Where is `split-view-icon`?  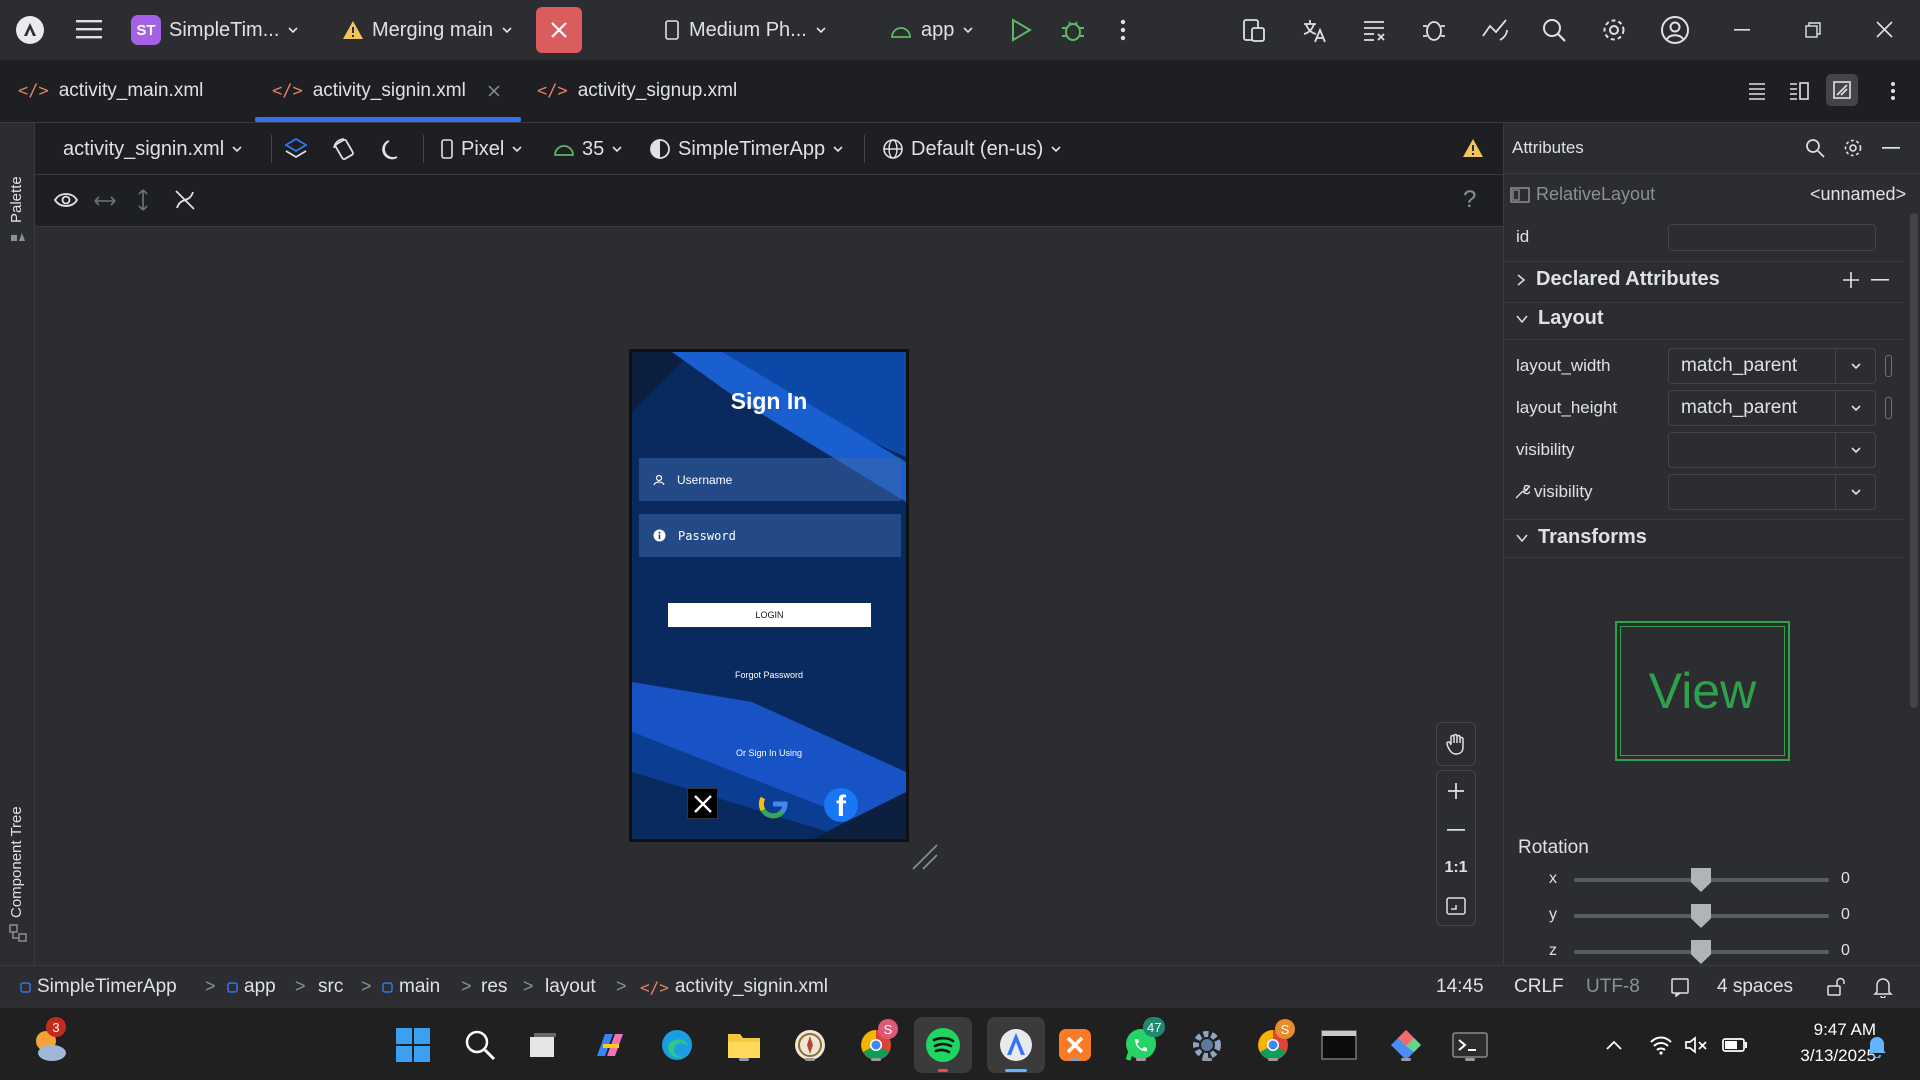
split-view-icon is located at coordinates (1799, 91).